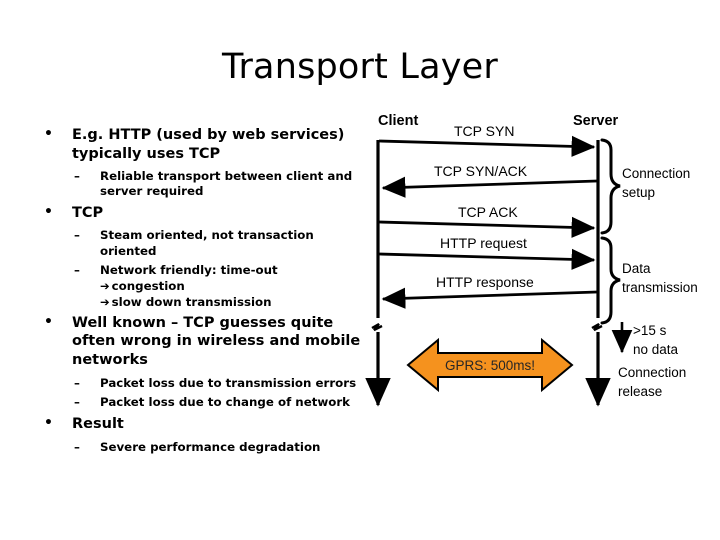  Describe the element at coordinates (377, 327) in the screenshot. I see `break-mark-client` at that location.